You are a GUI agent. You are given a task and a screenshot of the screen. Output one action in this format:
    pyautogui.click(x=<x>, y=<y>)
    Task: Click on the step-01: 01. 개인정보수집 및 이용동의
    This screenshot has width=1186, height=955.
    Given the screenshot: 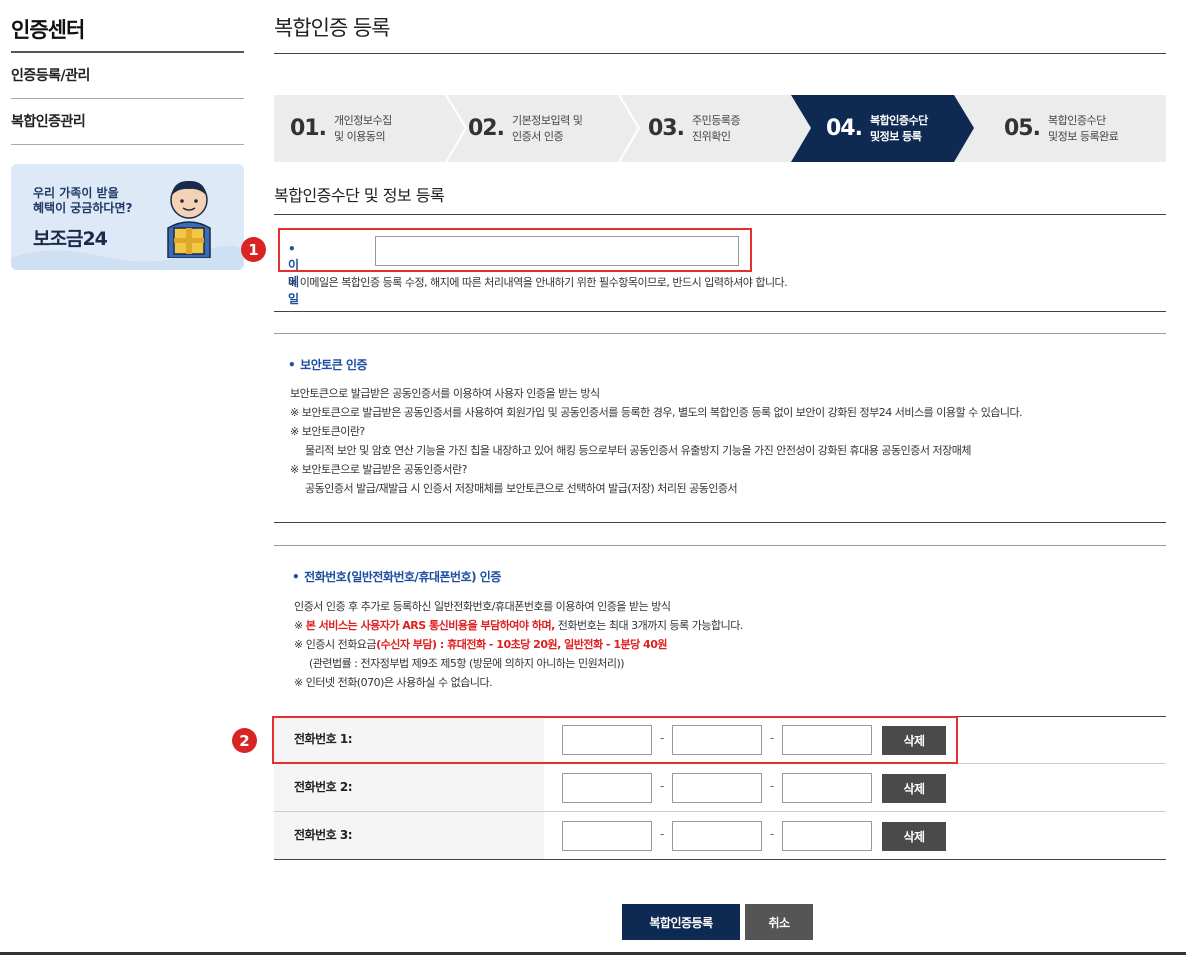 What is the action you would take?
    pyautogui.click(x=341, y=128)
    